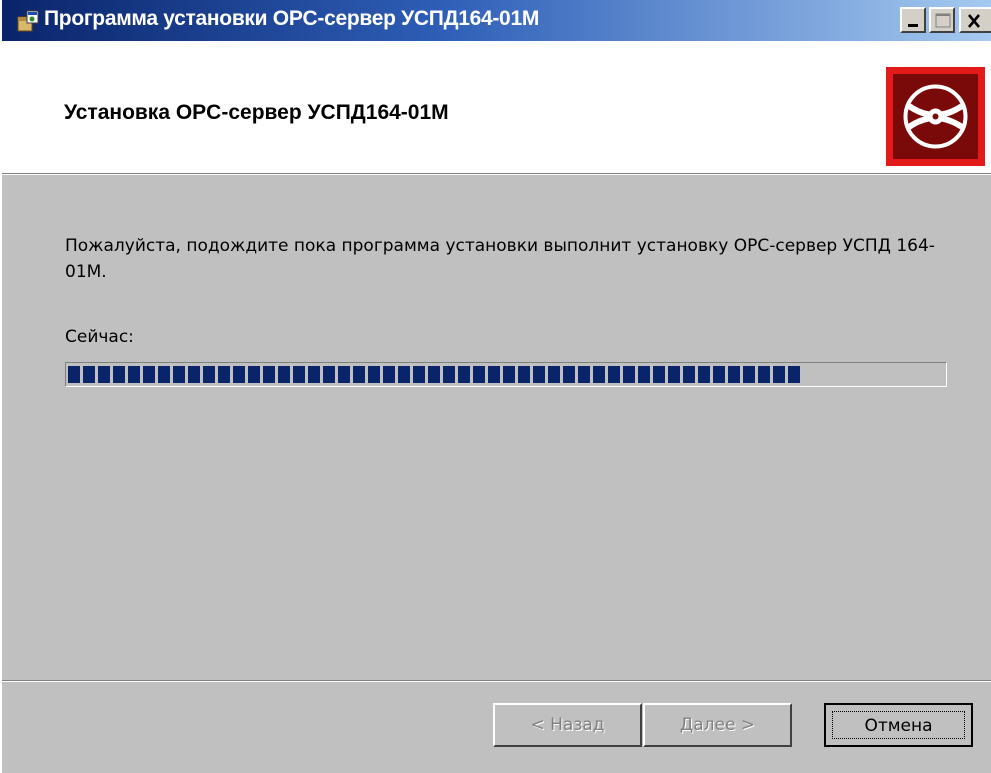 The image size is (991, 773). I want to click on cancel-button: Отмена, so click(898, 725).